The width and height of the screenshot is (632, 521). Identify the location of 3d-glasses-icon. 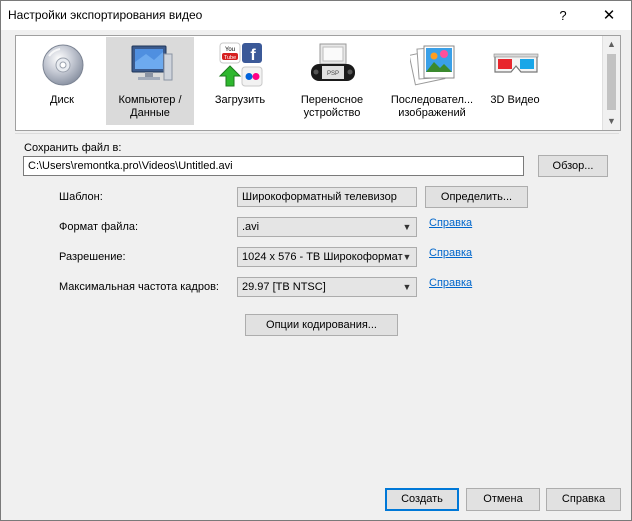
(516, 65).